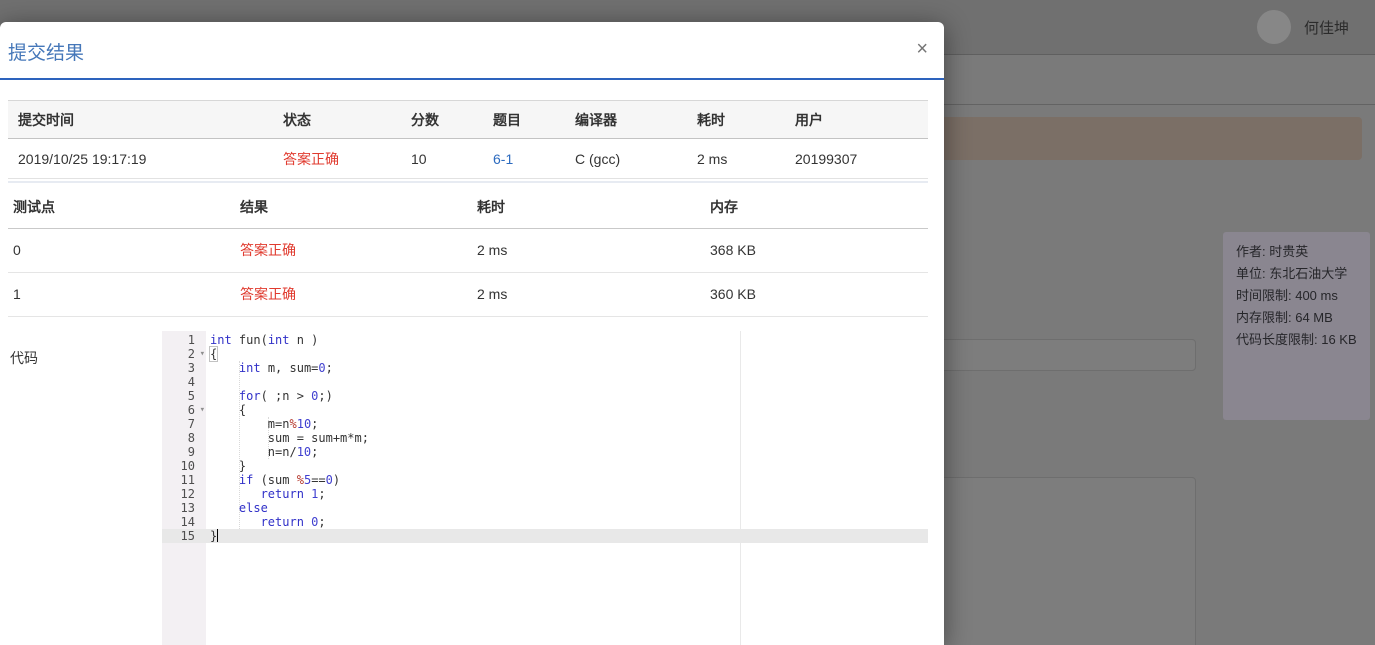 This screenshot has height=645, width=1375. I want to click on line-number: 3, so click(191, 368).